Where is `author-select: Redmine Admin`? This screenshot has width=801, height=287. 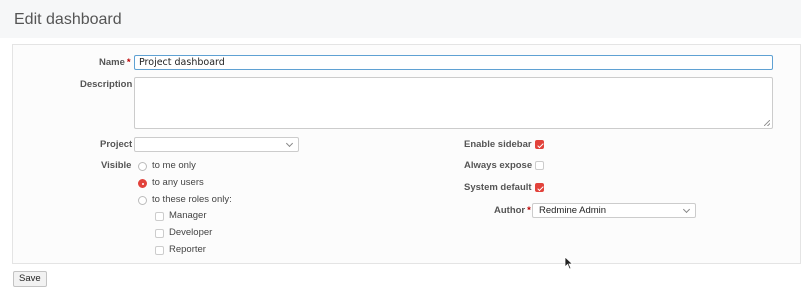 author-select: Redmine Admin is located at coordinates (614, 210).